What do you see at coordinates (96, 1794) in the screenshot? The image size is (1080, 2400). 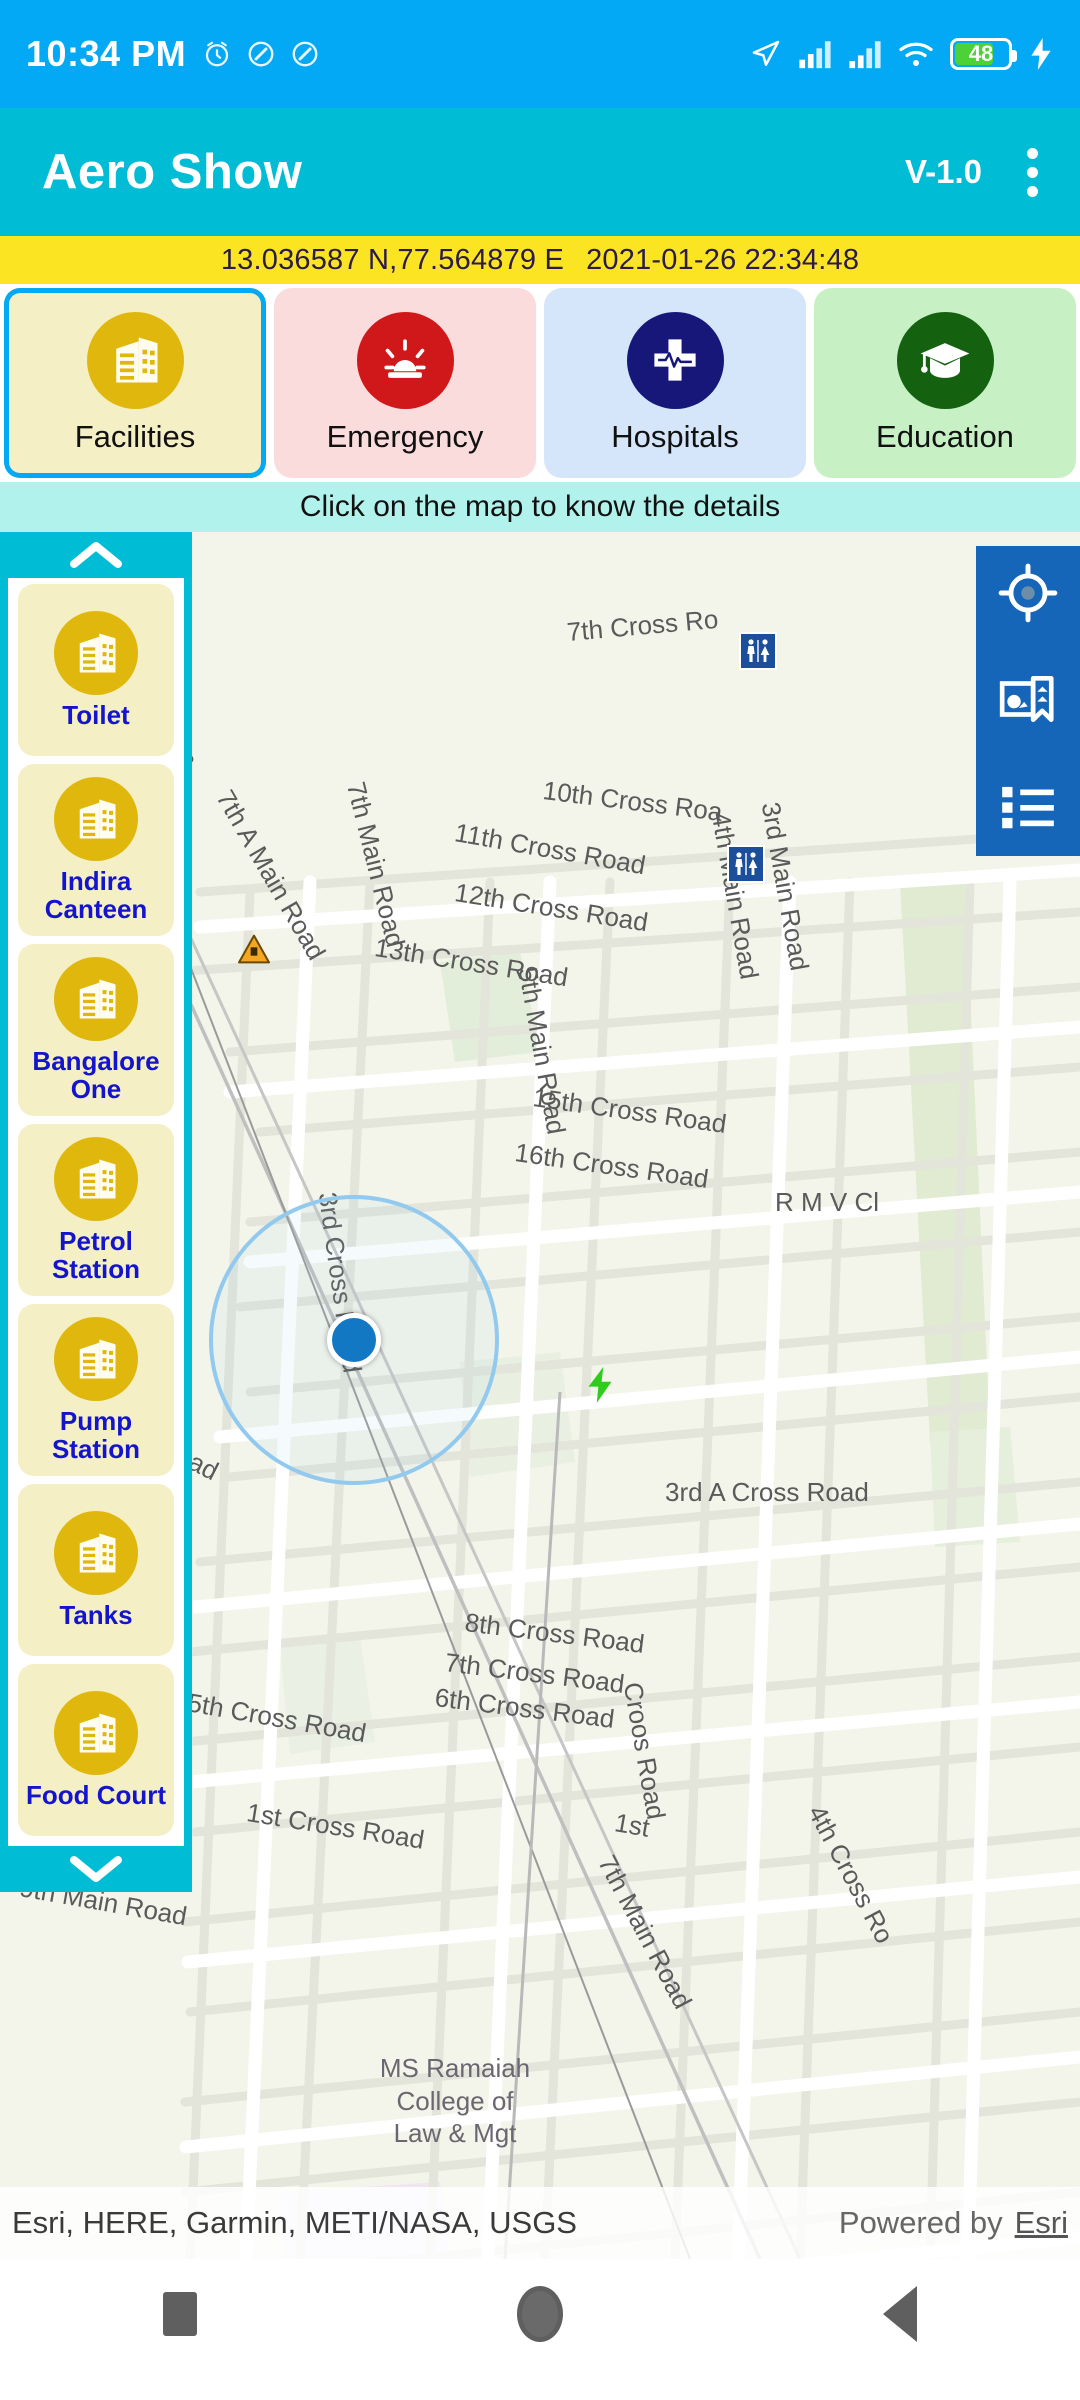 I see `sidebar-item-label: Food Court` at bounding box center [96, 1794].